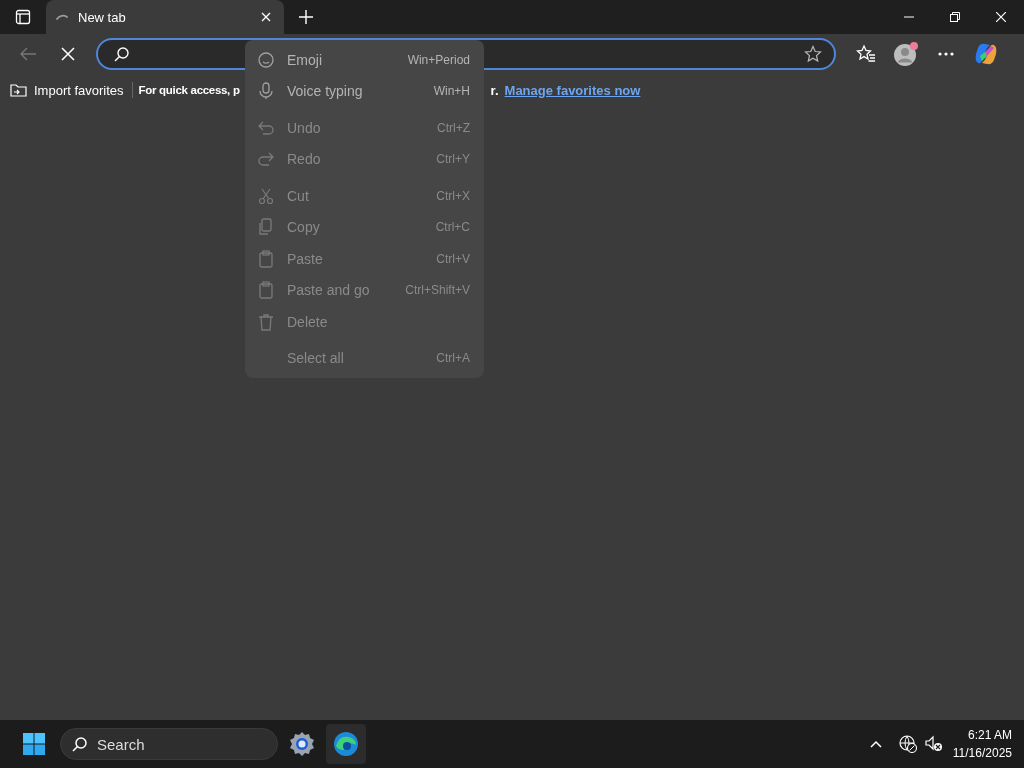 The image size is (1024, 768). What do you see at coordinates (266, 159) in the screenshot?
I see `redo-icon` at bounding box center [266, 159].